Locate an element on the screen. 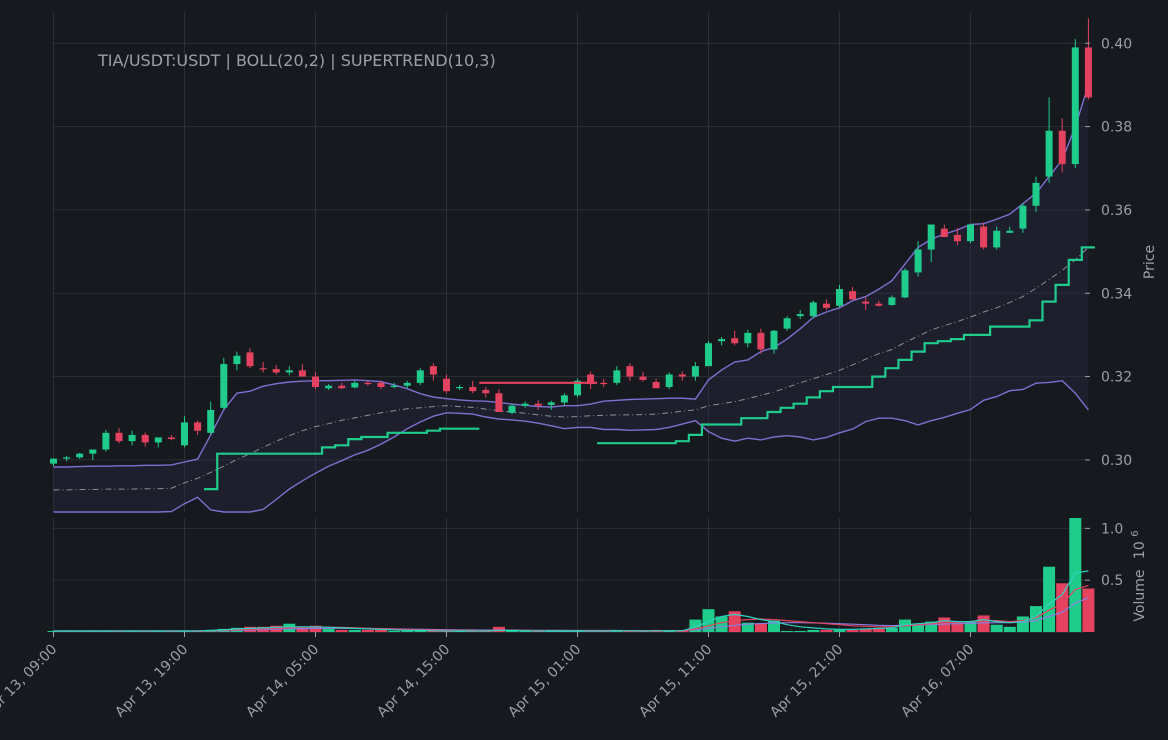 This screenshot has width=1168, height=740. time-tick-label: Apr 13, 19:00 is located at coordinates (151, 681).